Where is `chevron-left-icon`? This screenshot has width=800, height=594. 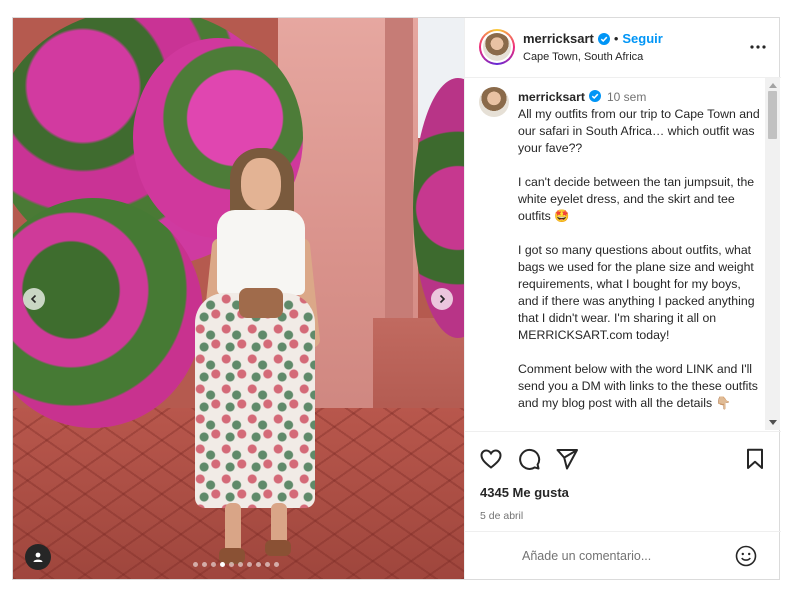 chevron-left-icon is located at coordinates (33, 299).